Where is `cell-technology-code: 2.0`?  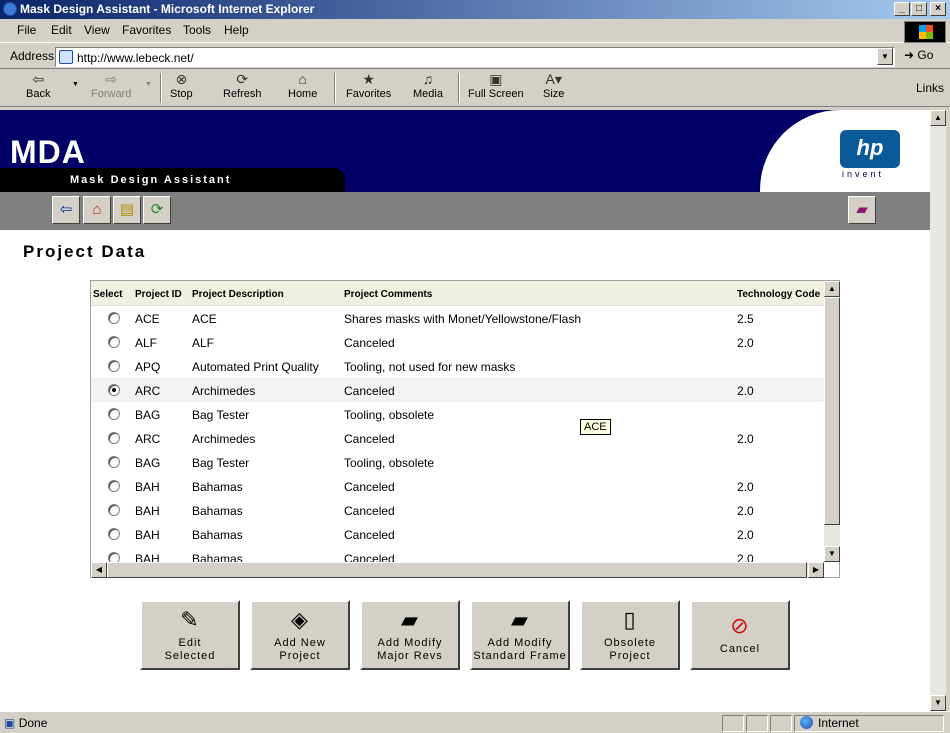 cell-technology-code: 2.0 is located at coordinates (745, 391).